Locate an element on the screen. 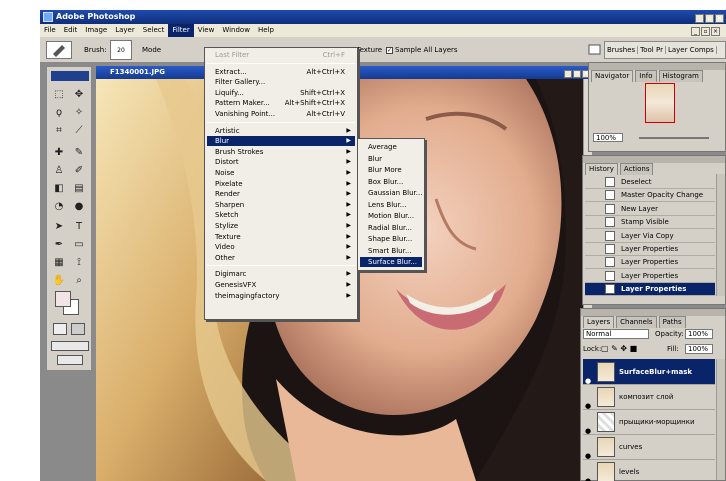  tool-preset-picker is located at coordinates (59, 50).